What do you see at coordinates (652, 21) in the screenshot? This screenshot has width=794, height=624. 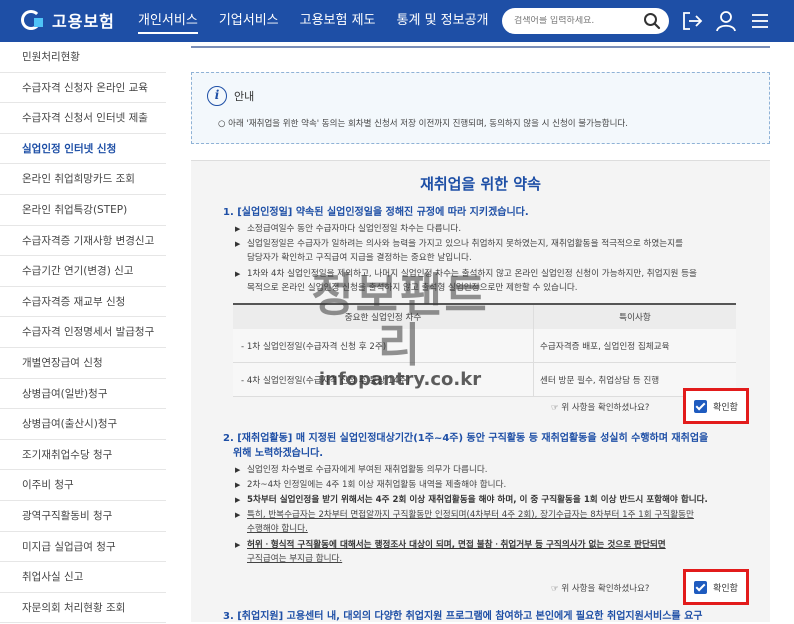 I see `search-icon` at bounding box center [652, 21].